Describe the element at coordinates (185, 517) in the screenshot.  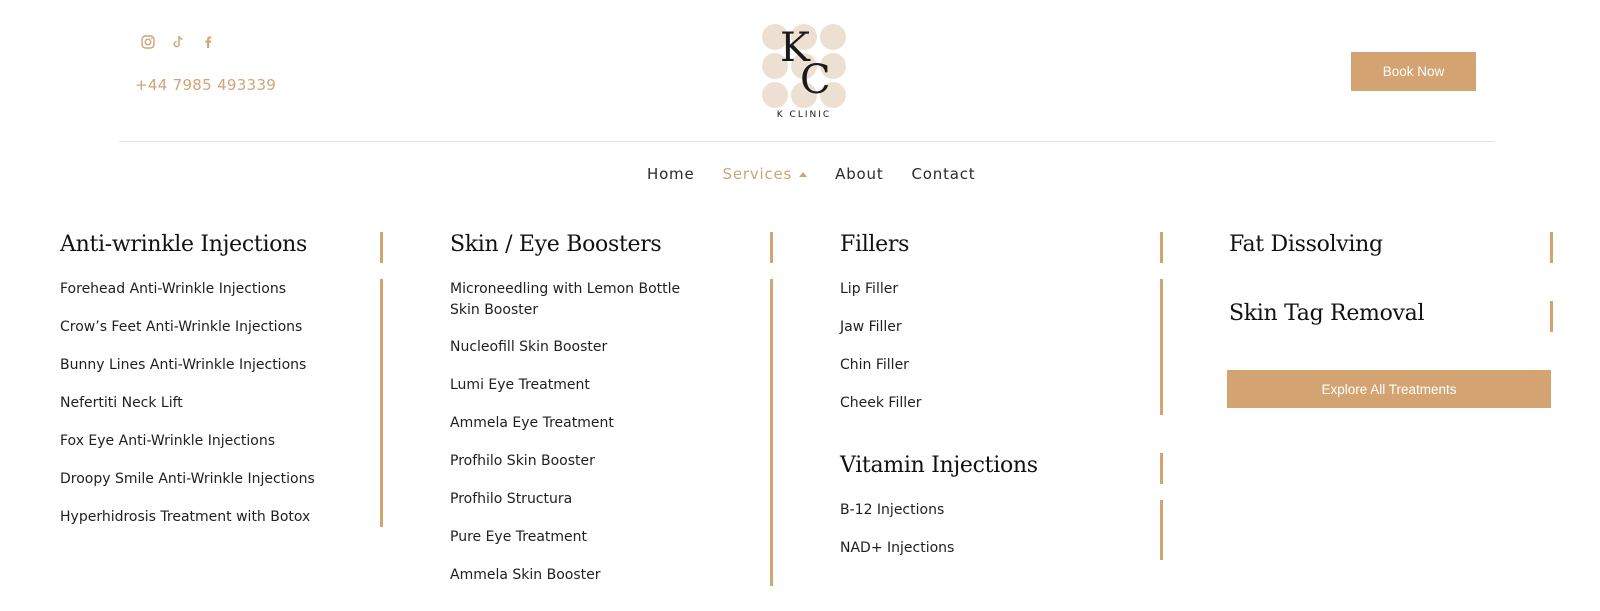
I see `menu-link: Hyperhidrosis Treatment with Botox` at that location.